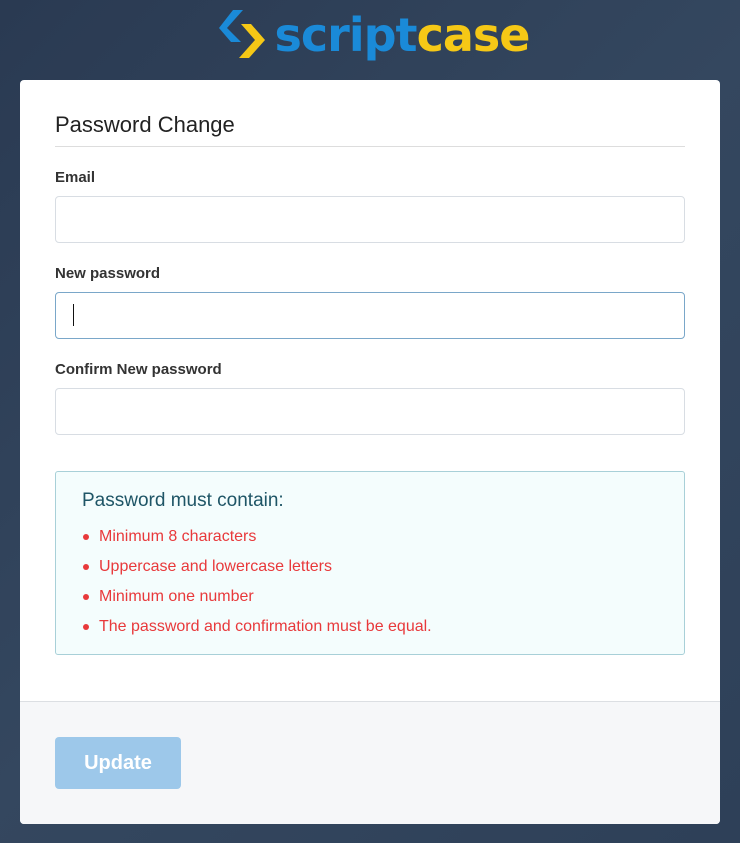 The image size is (740, 843). Describe the element at coordinates (75, 177) in the screenshot. I see `email-label: Email` at that location.